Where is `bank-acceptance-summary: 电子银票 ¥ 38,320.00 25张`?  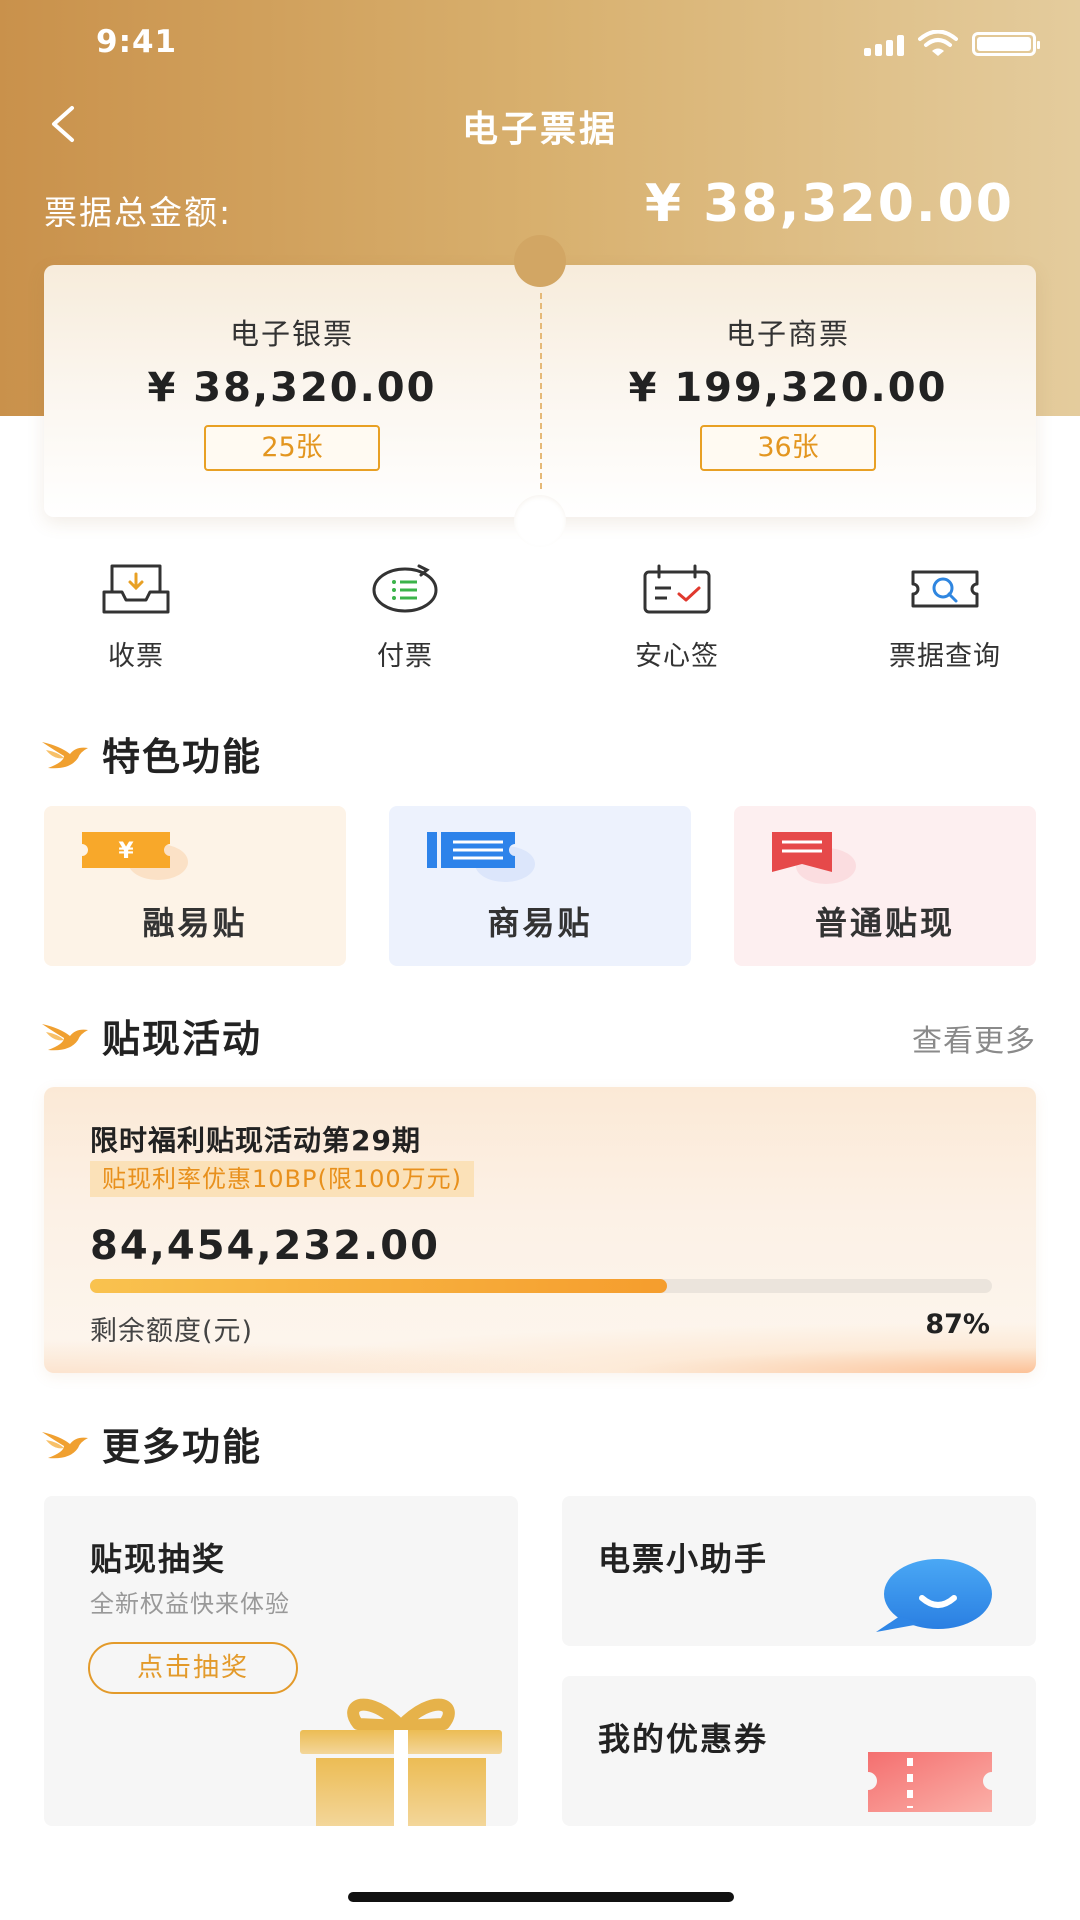 bank-acceptance-summary: 电子银票 ¥ 38,320.00 25张 is located at coordinates (292, 391).